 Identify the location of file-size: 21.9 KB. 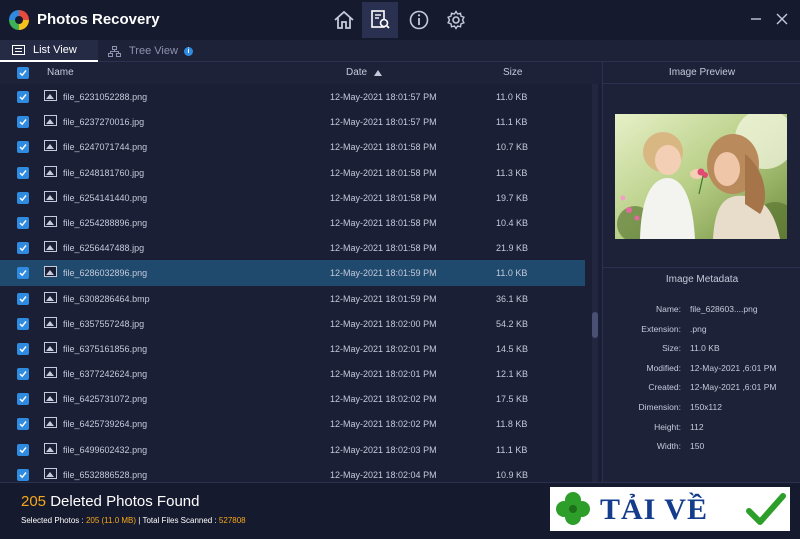
(512, 248).